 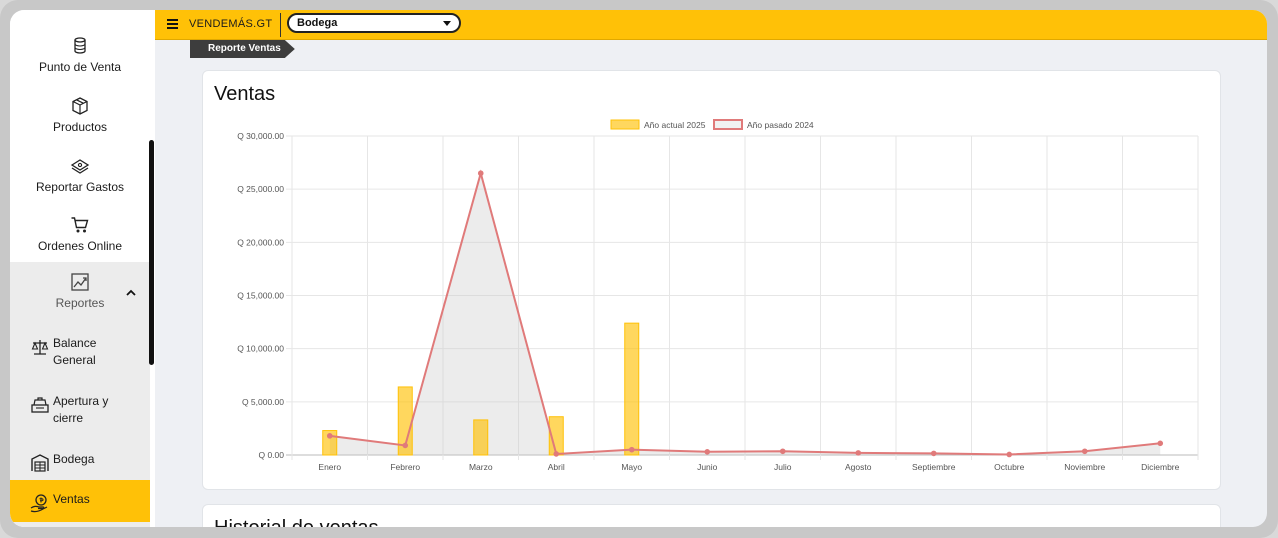 I want to click on balance-scale-icon, so click(x=40, y=347).